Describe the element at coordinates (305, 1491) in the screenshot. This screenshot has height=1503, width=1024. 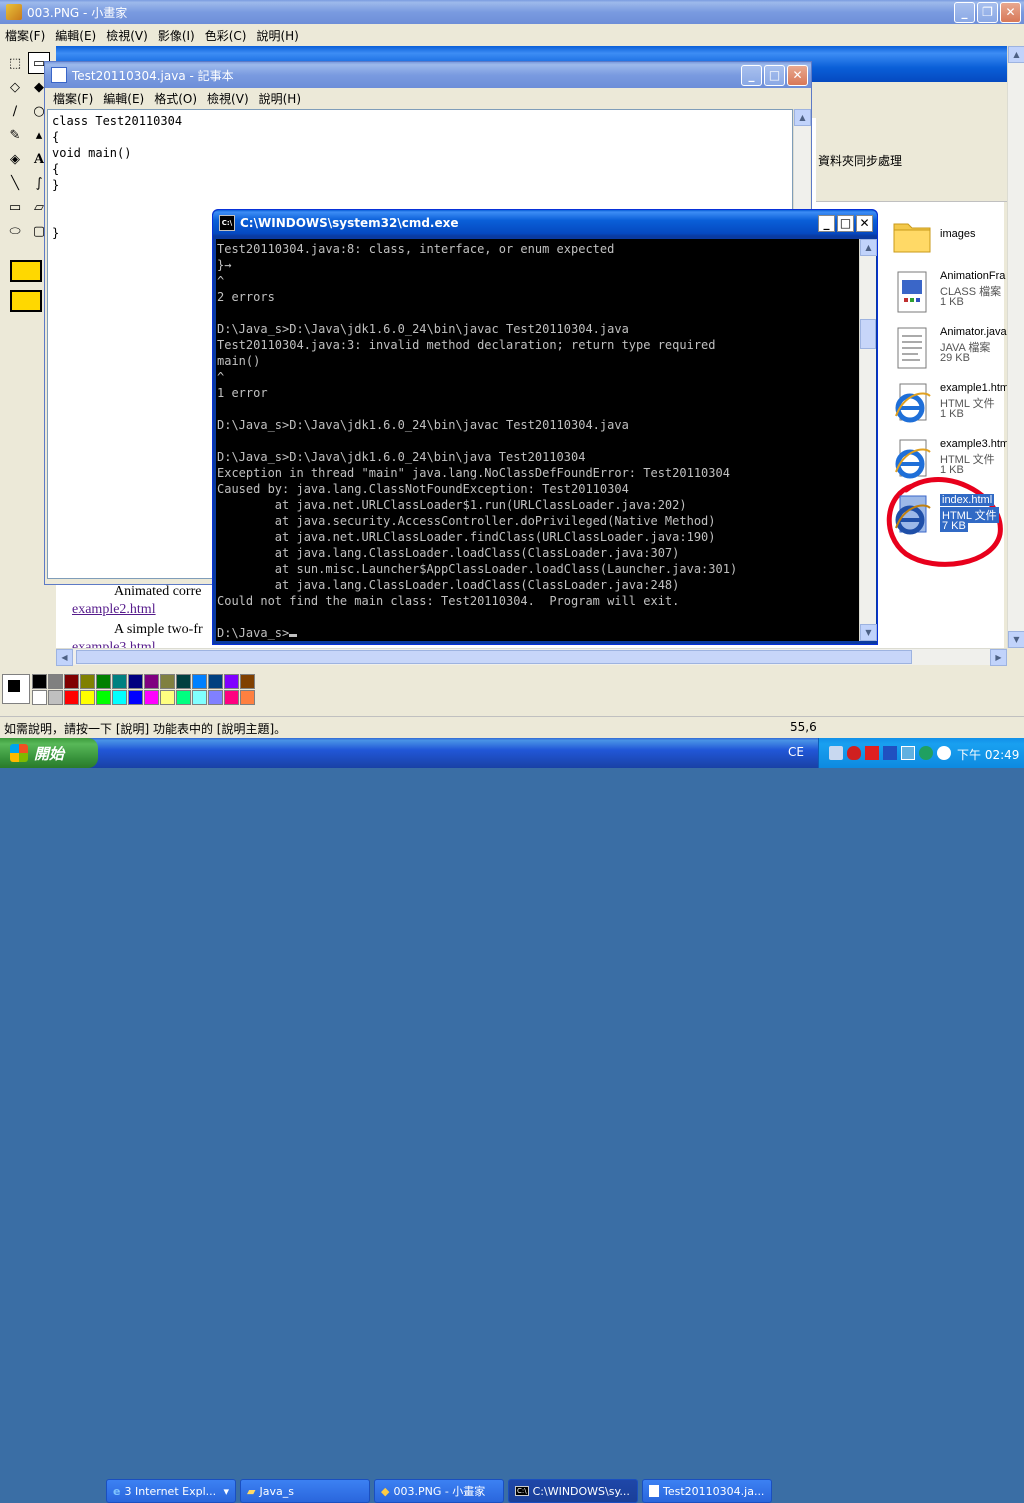
I see `taskbar-item-explorer: ▰ Java_s` at that location.